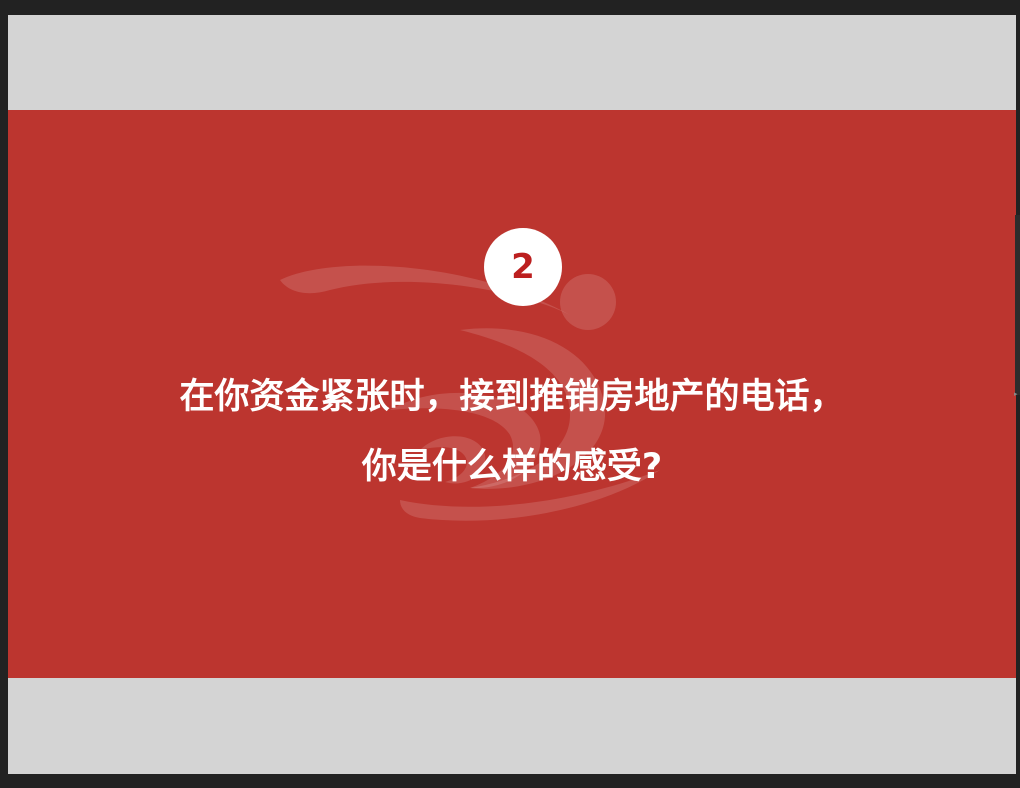  I want to click on question-line-2: 你是什么样的感受?, so click(512, 467).